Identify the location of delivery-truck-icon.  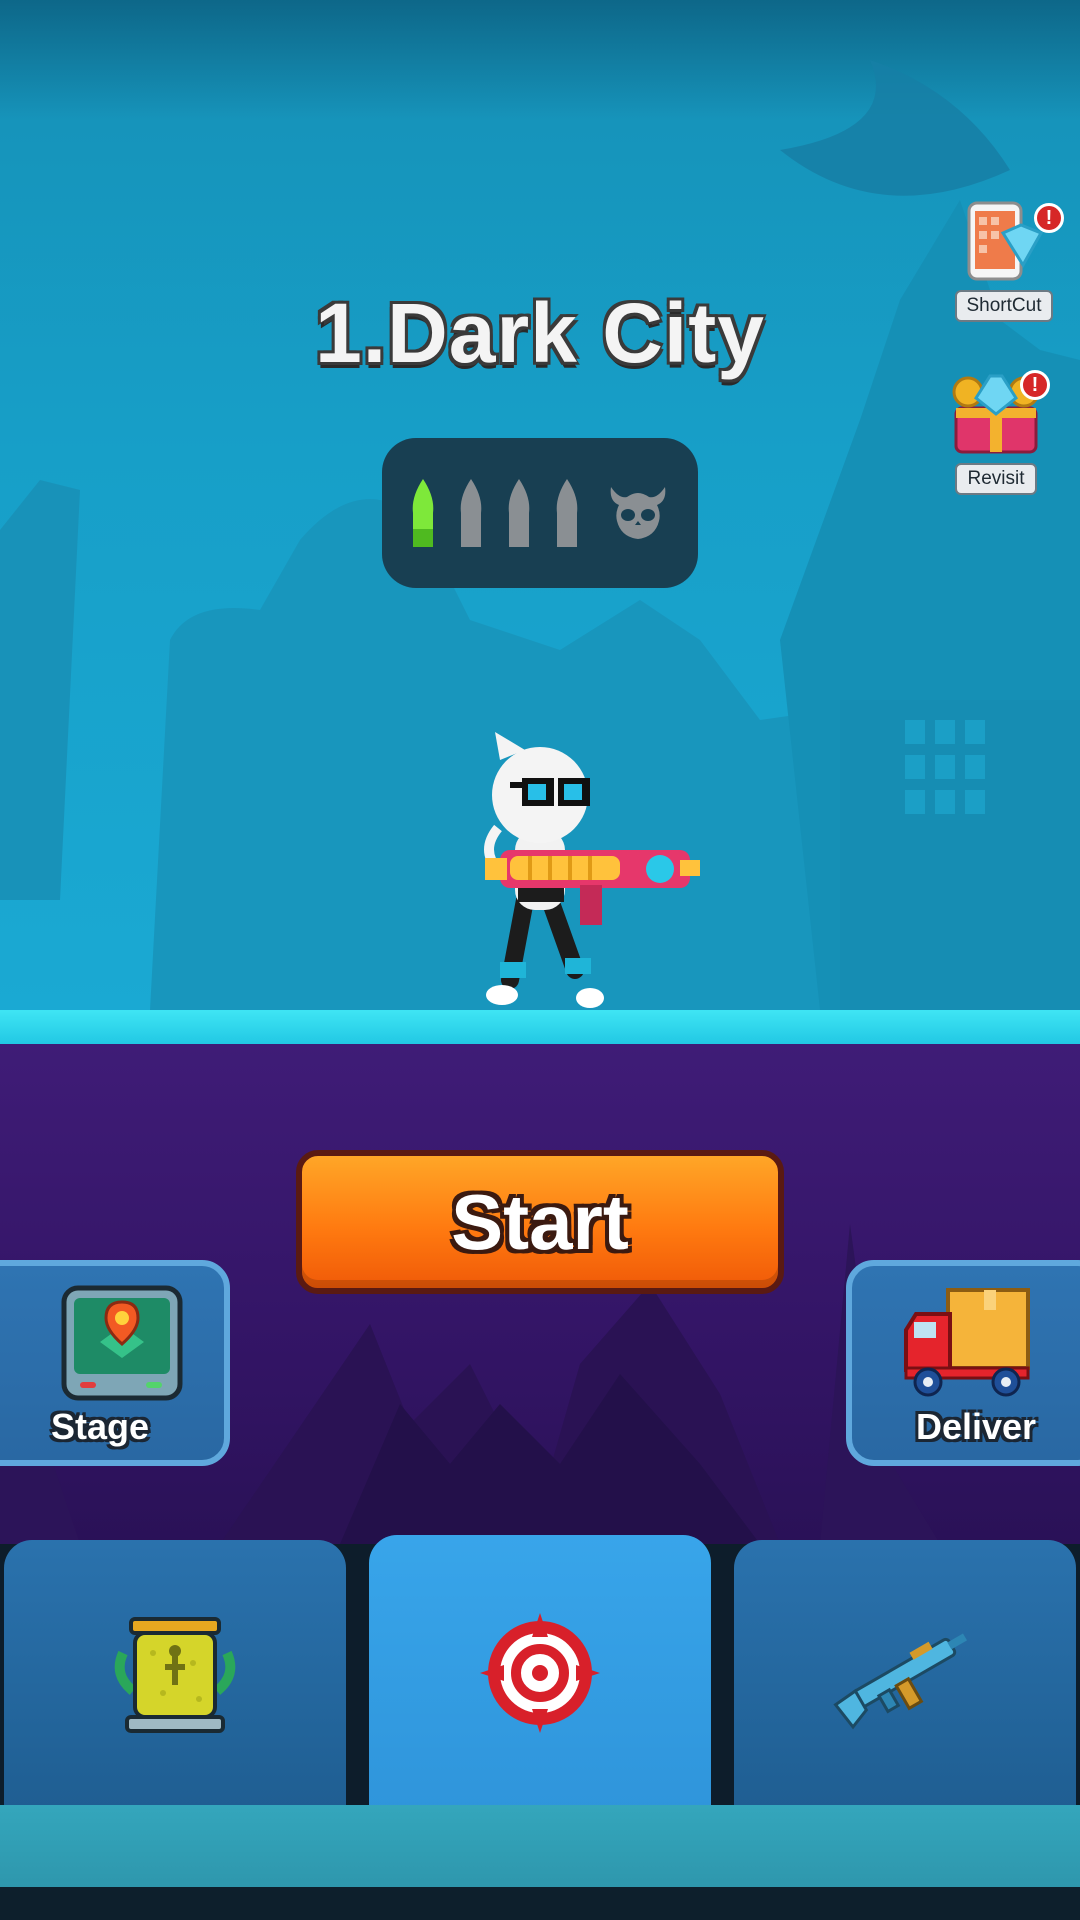
(967, 1342).